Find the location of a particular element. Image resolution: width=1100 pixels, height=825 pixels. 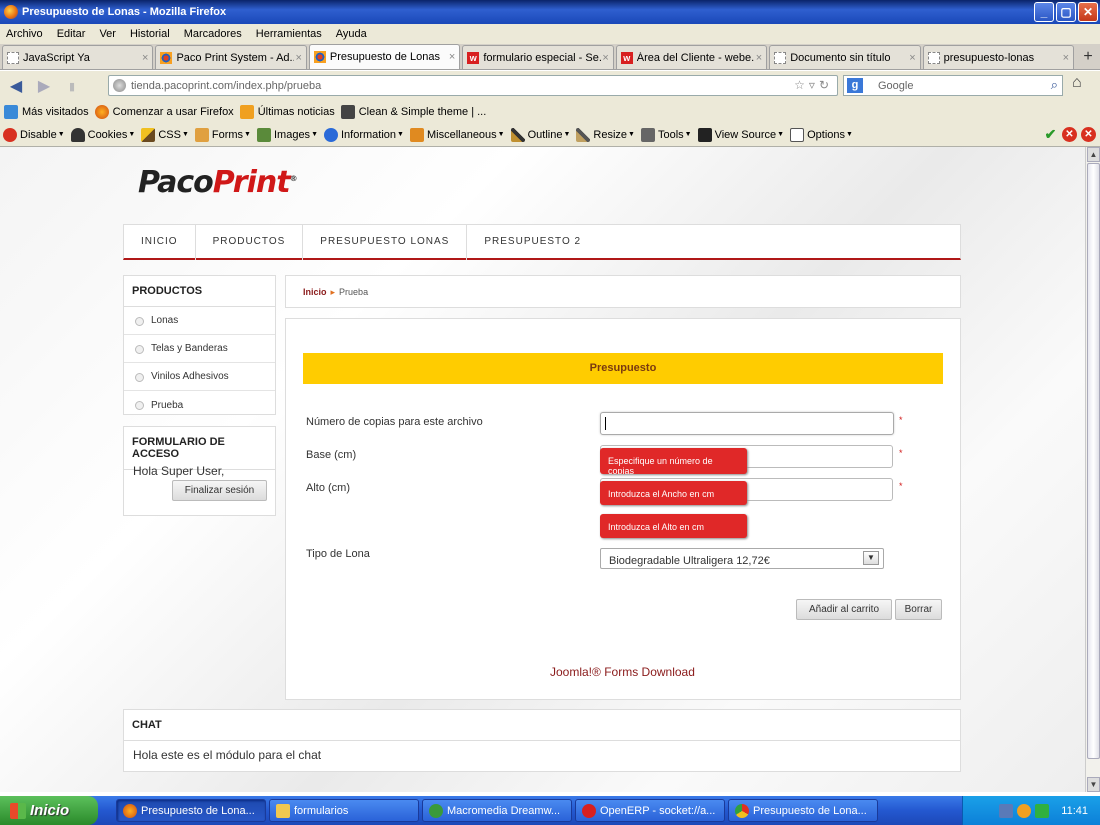

nav-inicio: INICIO is located at coordinates (160, 241).